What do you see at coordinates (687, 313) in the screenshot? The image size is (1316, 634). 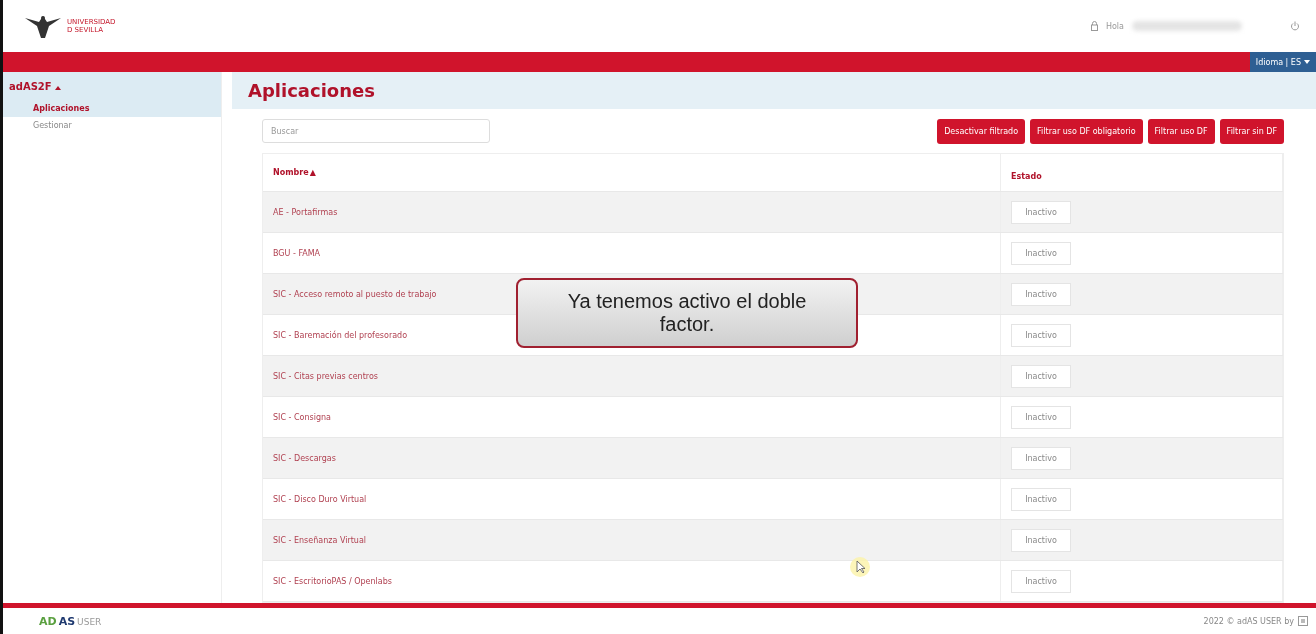 I see `callout-message: Ya tenemos activo el doble factor.` at bounding box center [687, 313].